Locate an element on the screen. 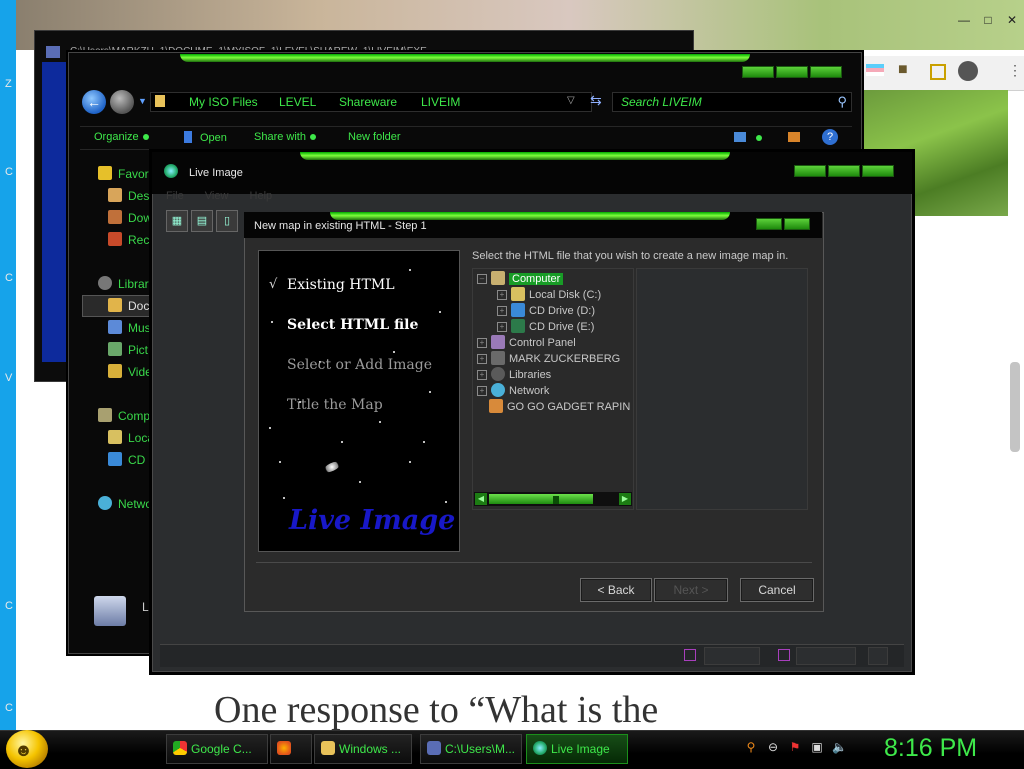  menu-help: Help is located at coordinates (261, 196).